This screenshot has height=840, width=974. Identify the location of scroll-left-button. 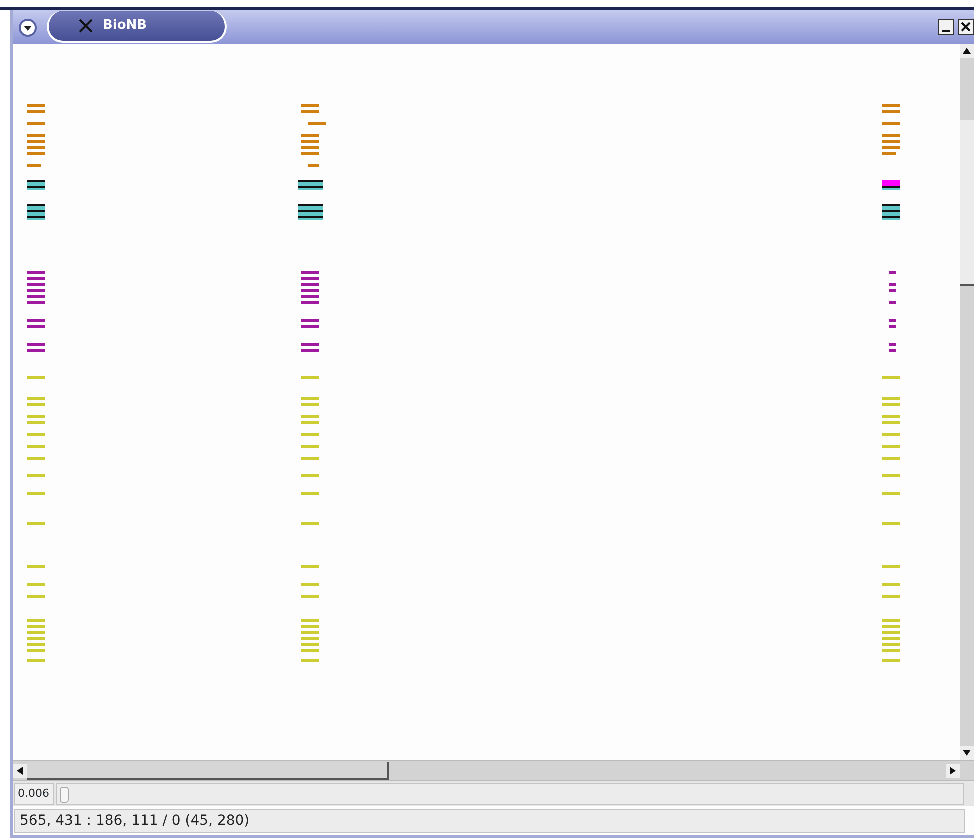
(20, 771).